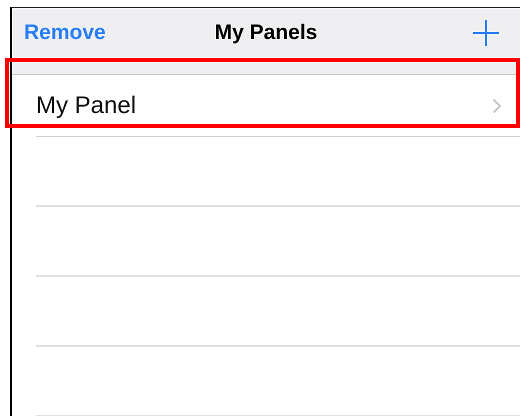 The width and height of the screenshot is (520, 416). I want to click on nav-title: My Panels, so click(266, 33).